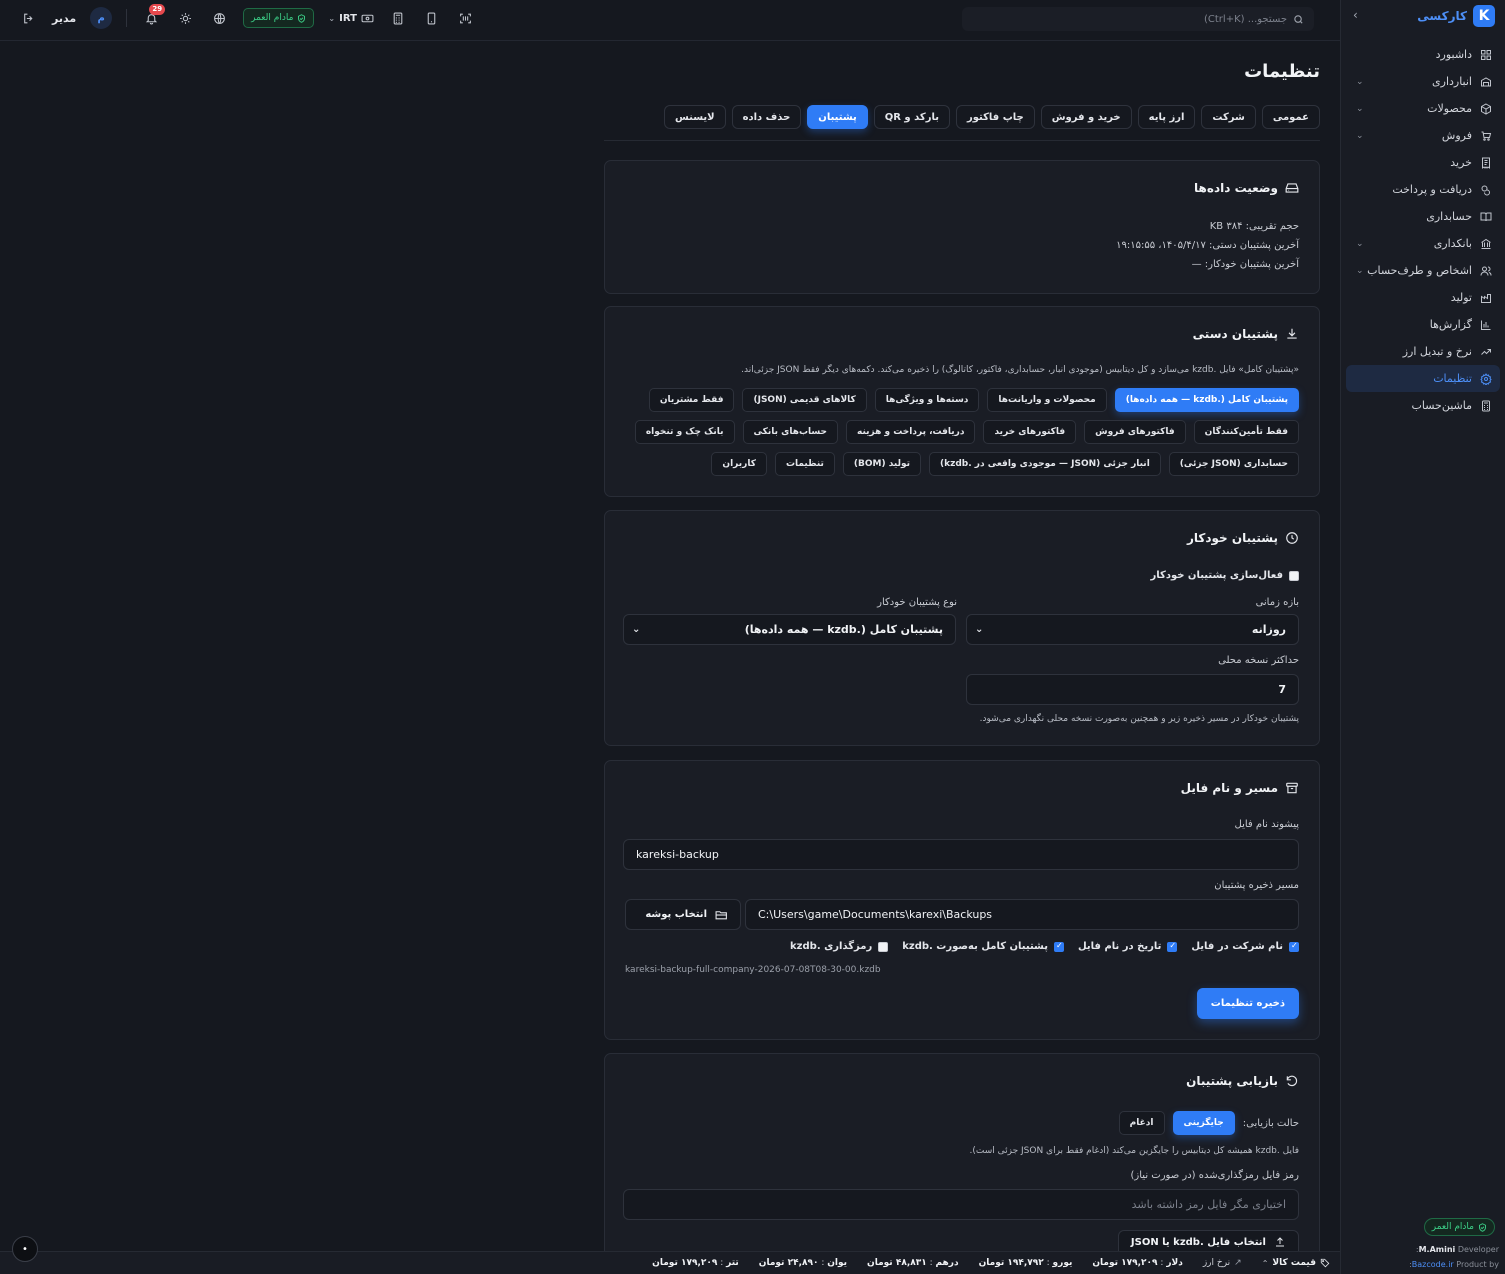  Describe the element at coordinates (1022, 914) in the screenshot. I see `path-input: C:\Users\game\Documents\karexi\Backups` at that location.